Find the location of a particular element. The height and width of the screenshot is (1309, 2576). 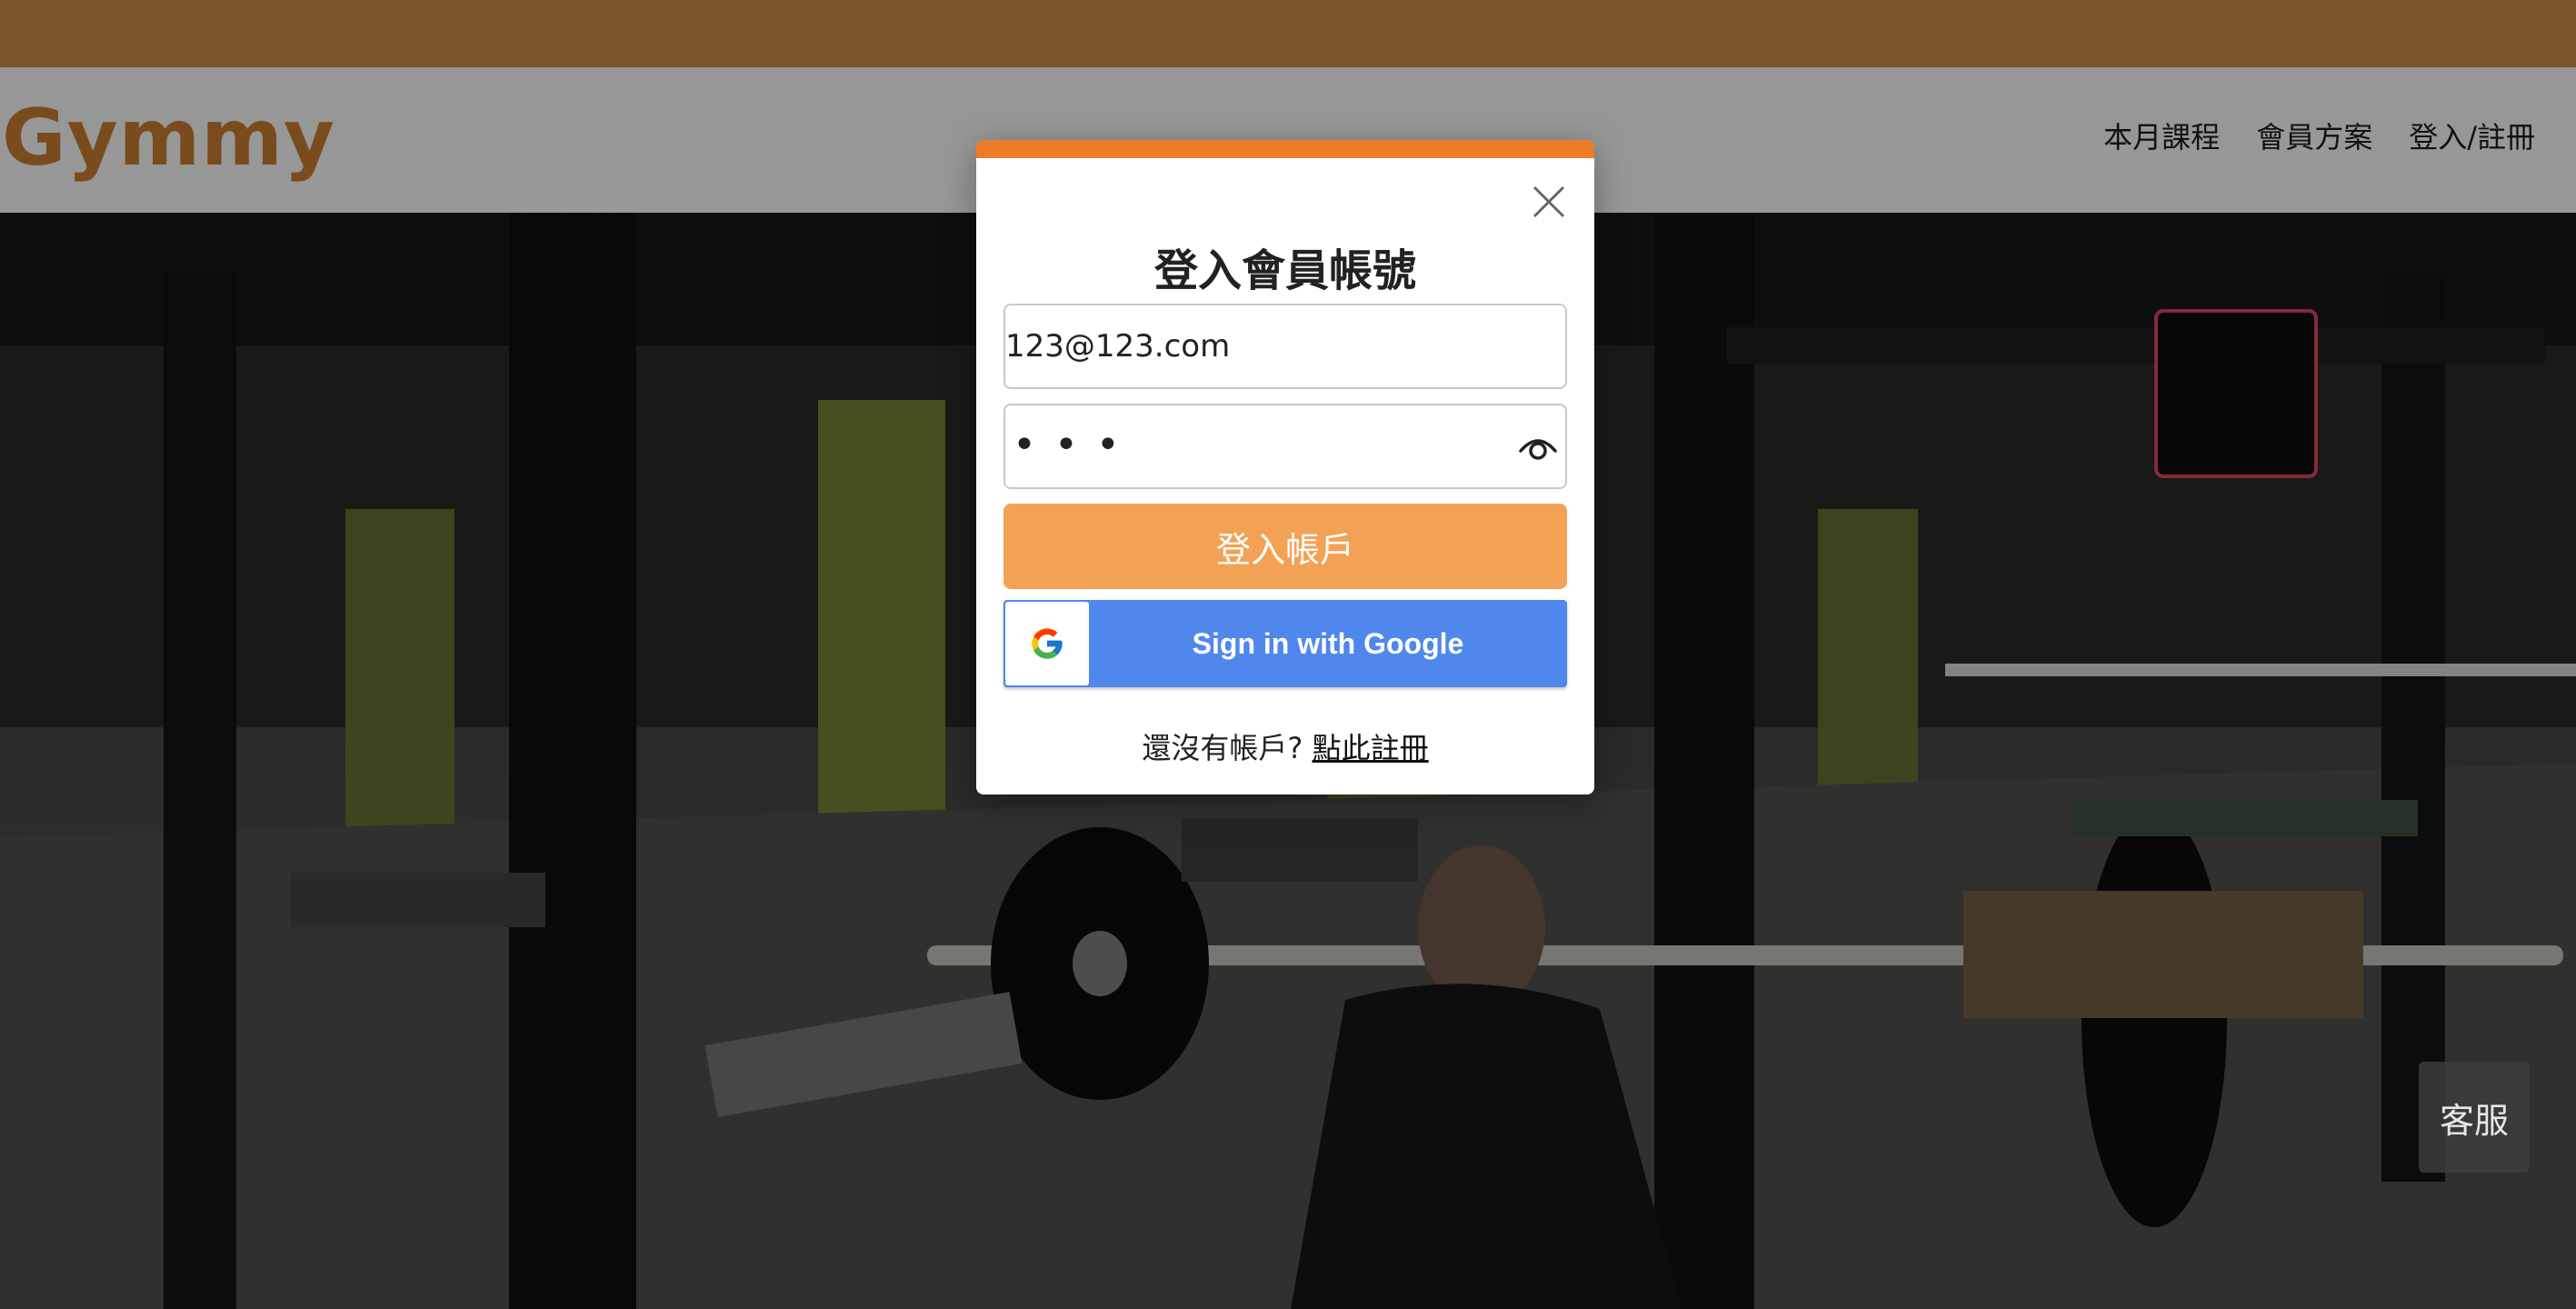

modal-title: 登入會員帳號 is located at coordinates (1284, 270).